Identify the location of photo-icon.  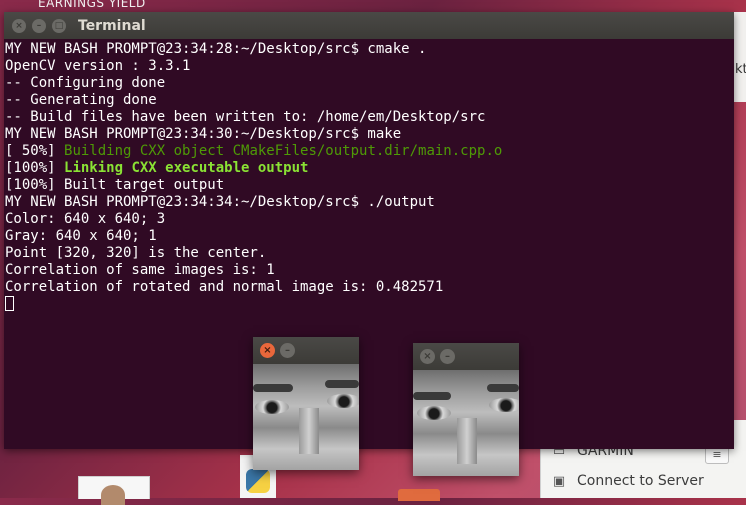
(113, 495).